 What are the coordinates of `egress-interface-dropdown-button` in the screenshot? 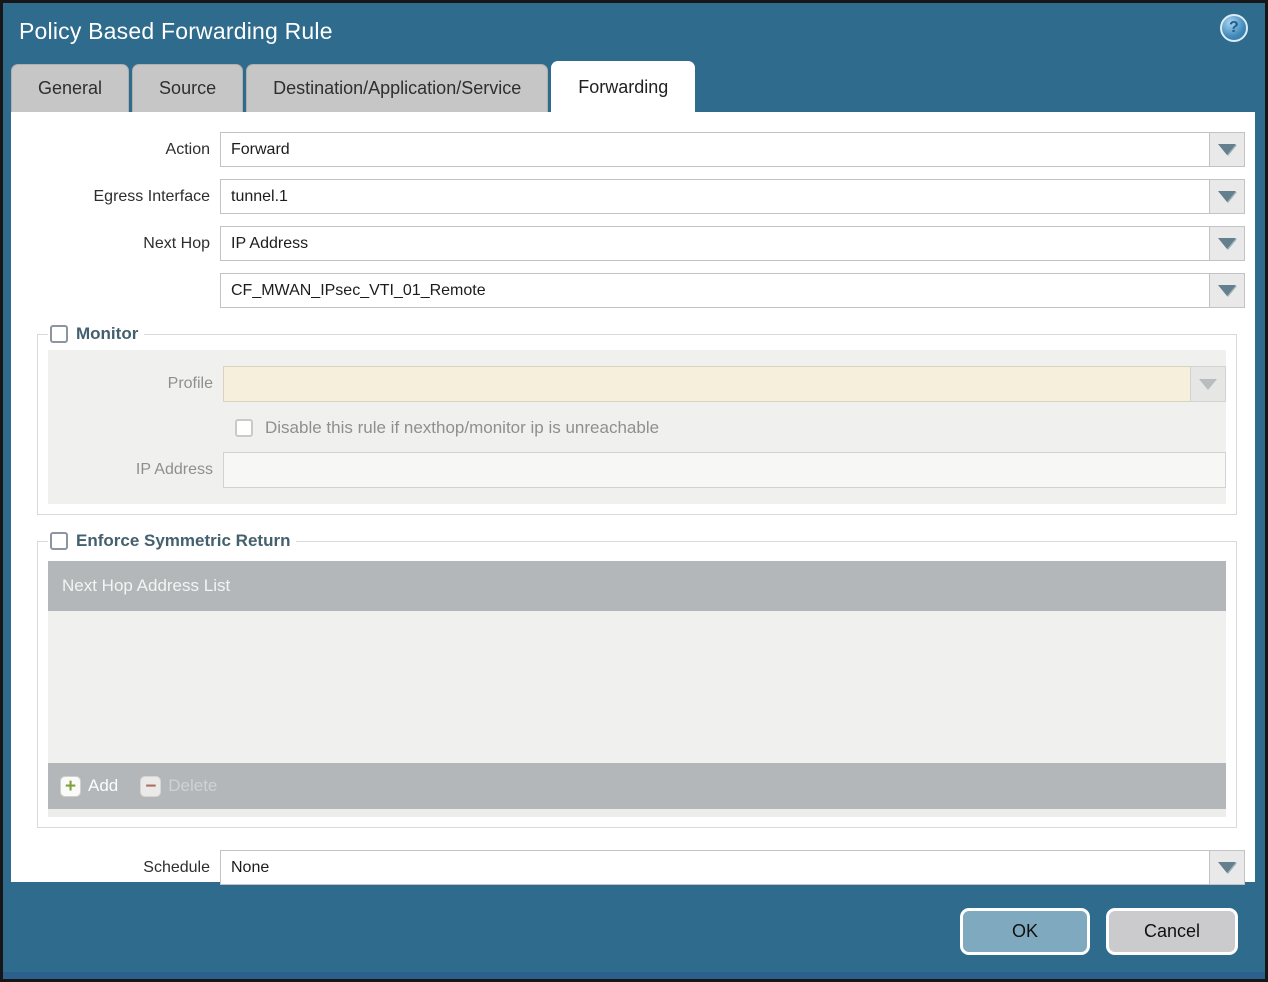 It's located at (1227, 196).